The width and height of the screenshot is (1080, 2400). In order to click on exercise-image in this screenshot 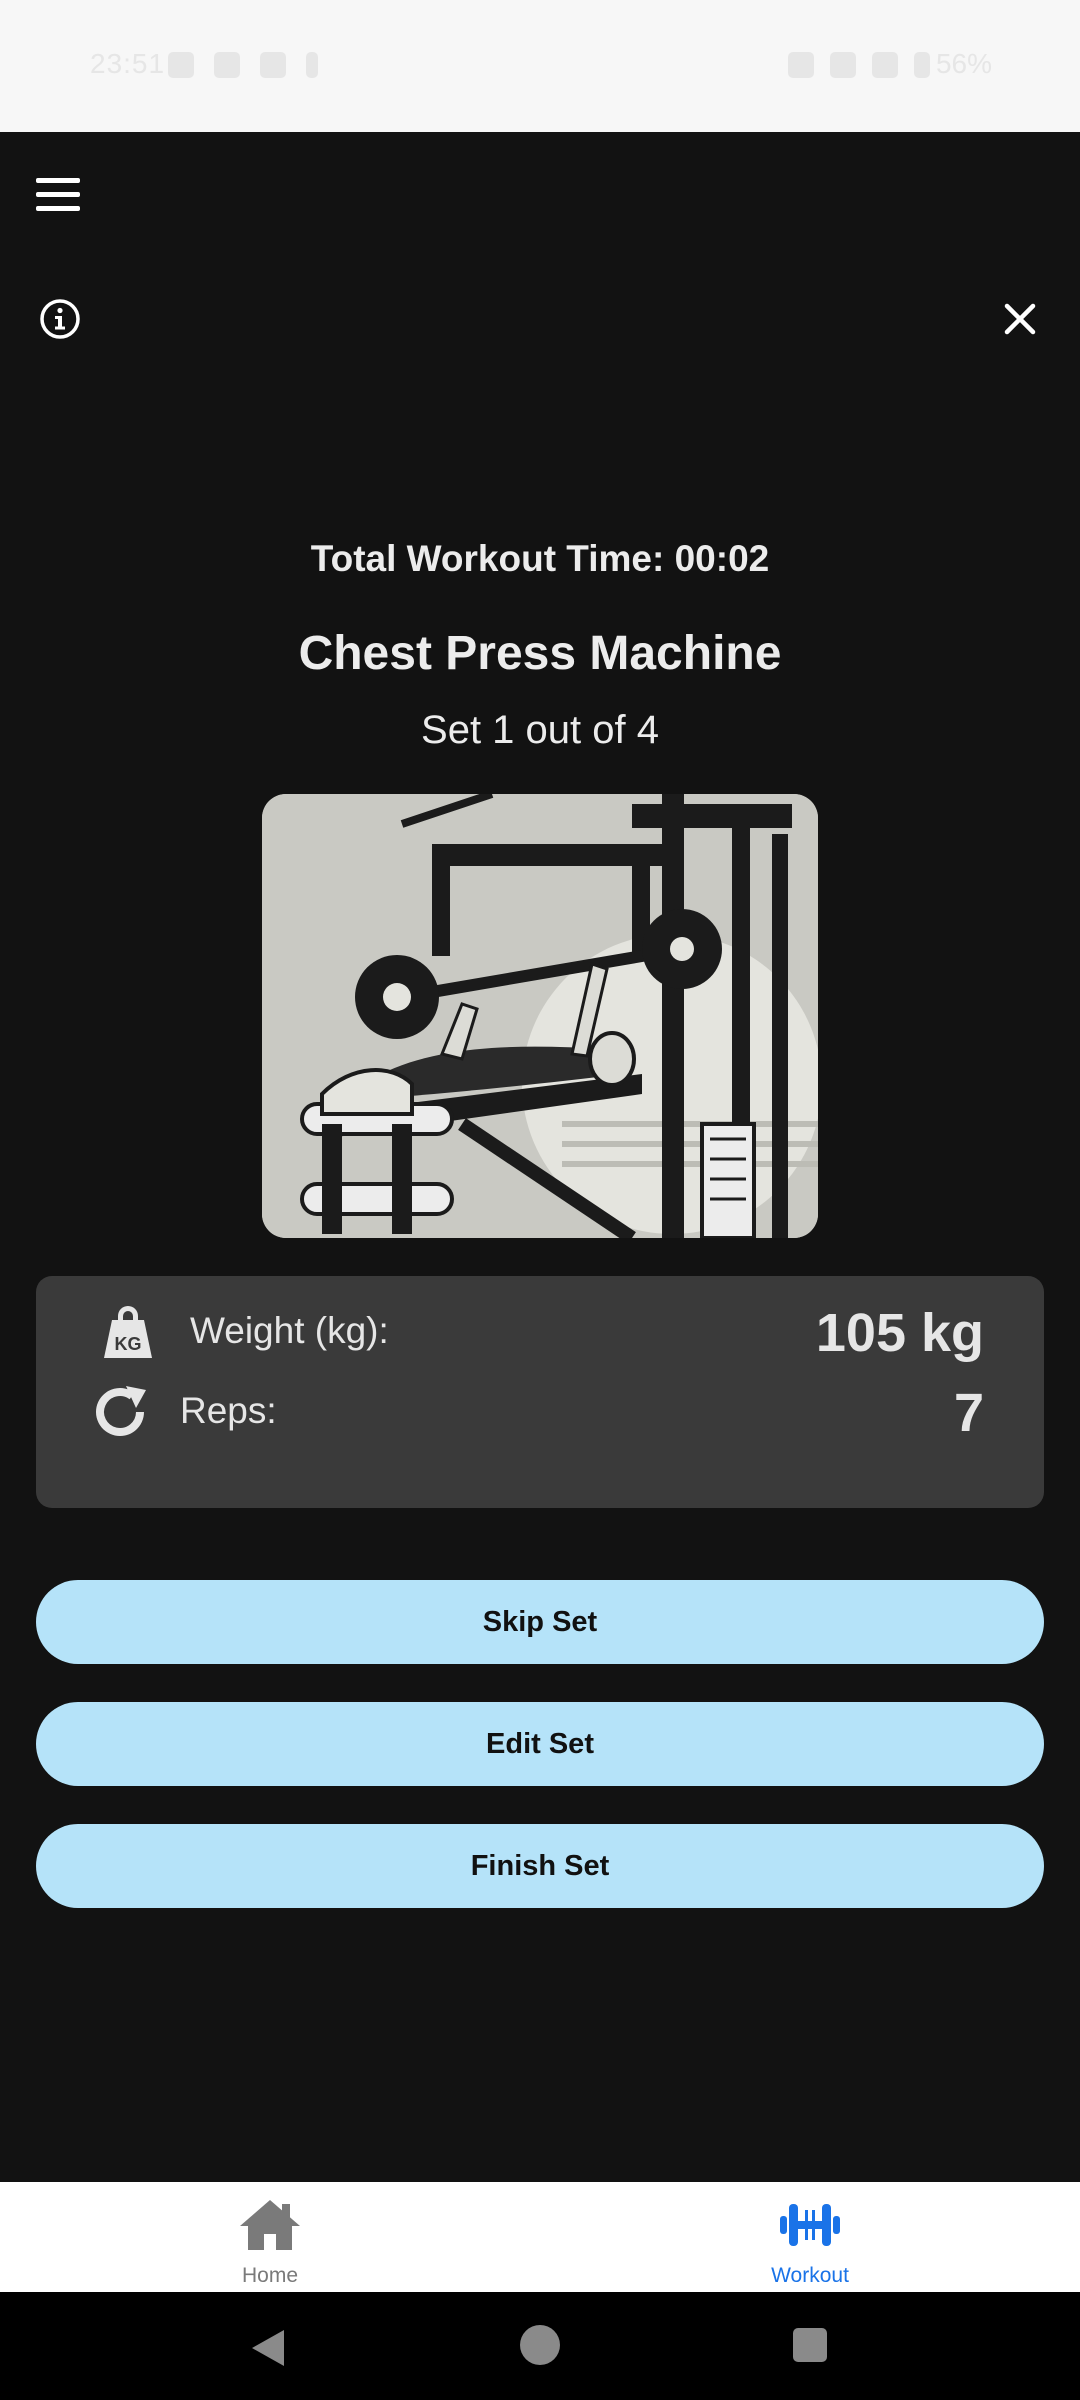, I will do `click(540, 1016)`.